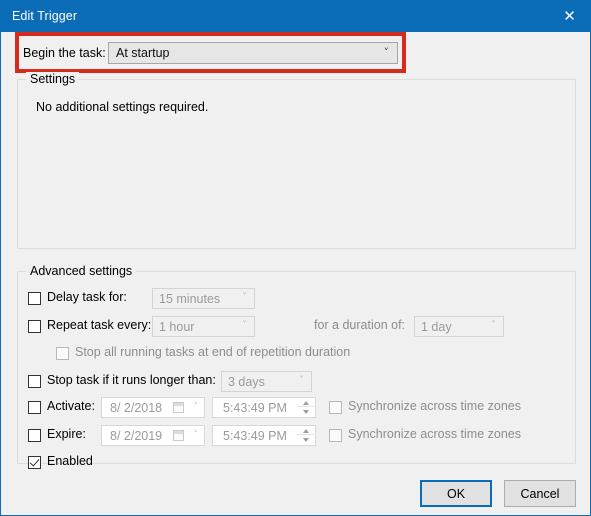  I want to click on settings-message: No additional settings required., so click(122, 107).